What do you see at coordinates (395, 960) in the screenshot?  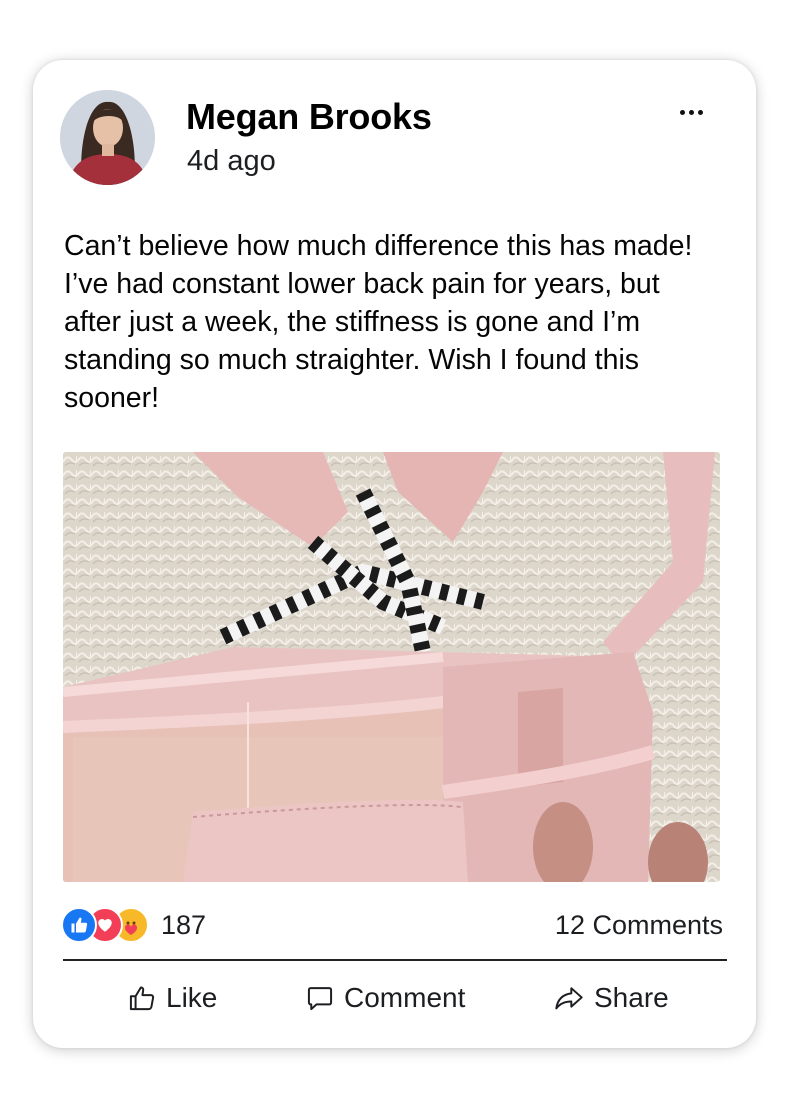 I see `divider` at bounding box center [395, 960].